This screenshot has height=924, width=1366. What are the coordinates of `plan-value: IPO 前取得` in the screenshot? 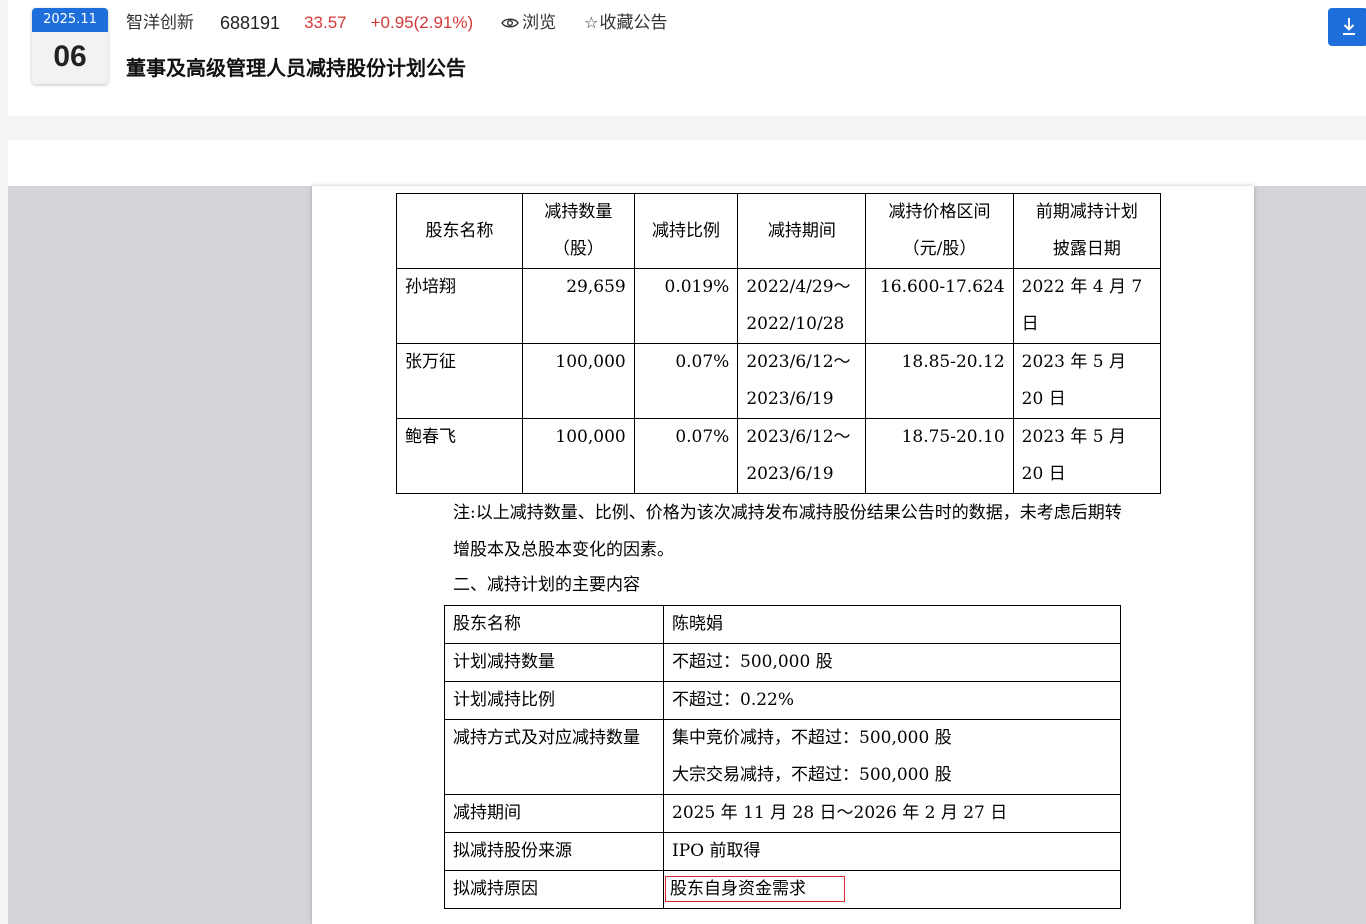 It's located at (892, 851).